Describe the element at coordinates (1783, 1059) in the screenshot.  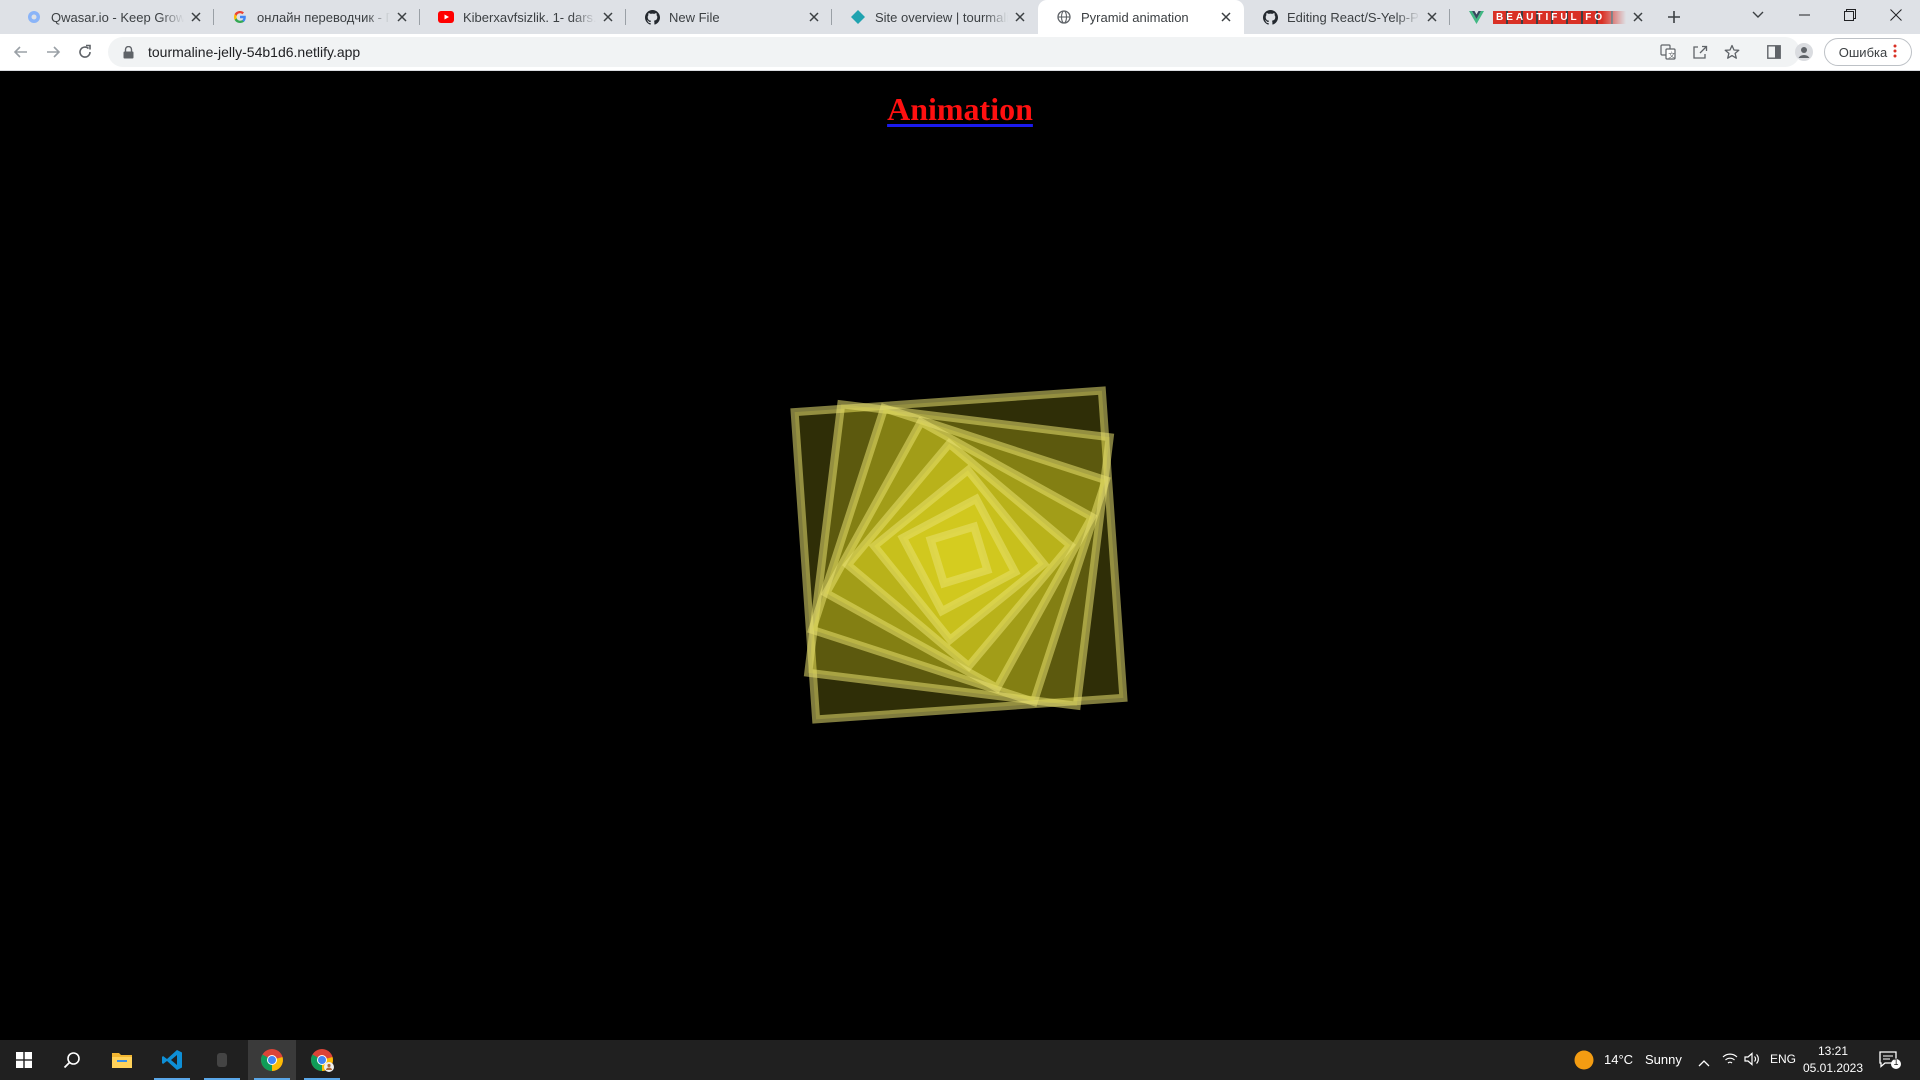
I see `language-indicator: ENG` at that location.